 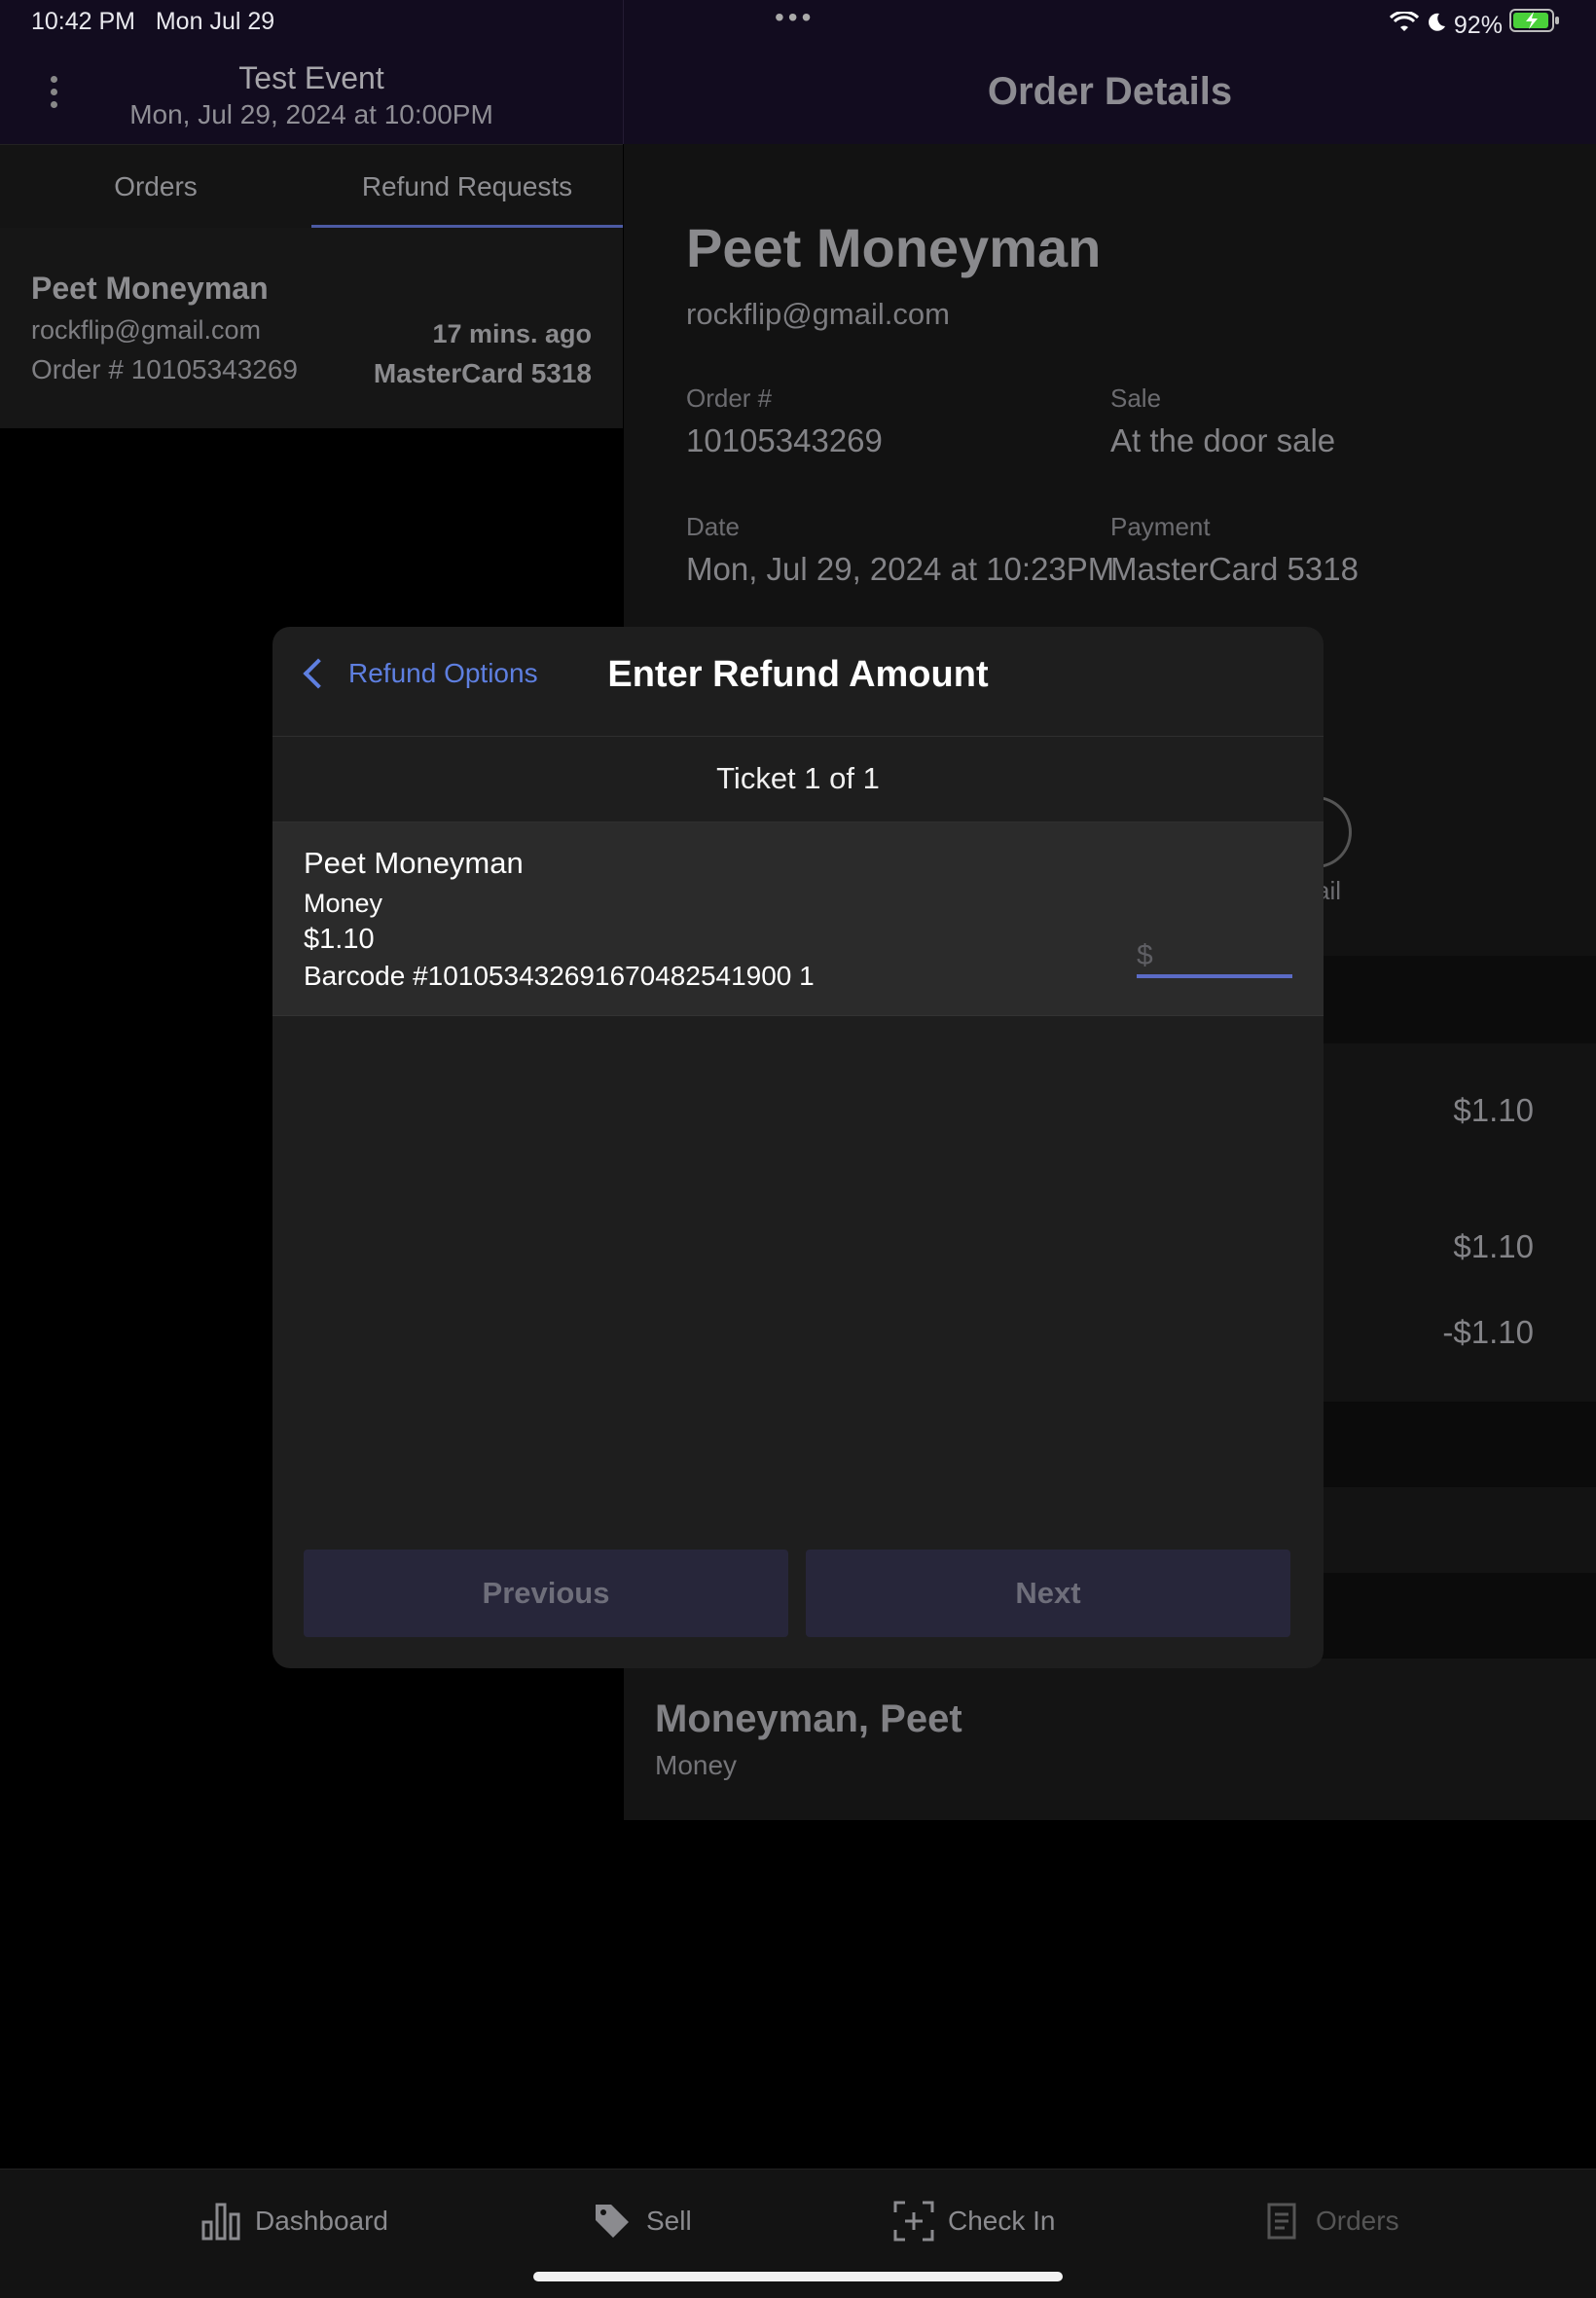 I want to click on sale-label: Sale, so click(x=1136, y=398).